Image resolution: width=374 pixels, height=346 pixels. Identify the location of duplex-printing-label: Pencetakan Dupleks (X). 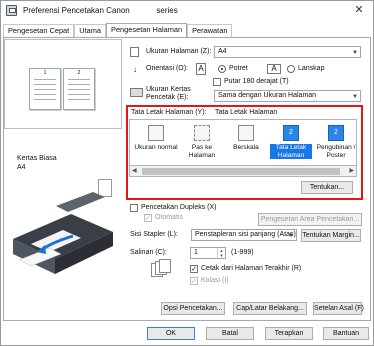
(179, 207).